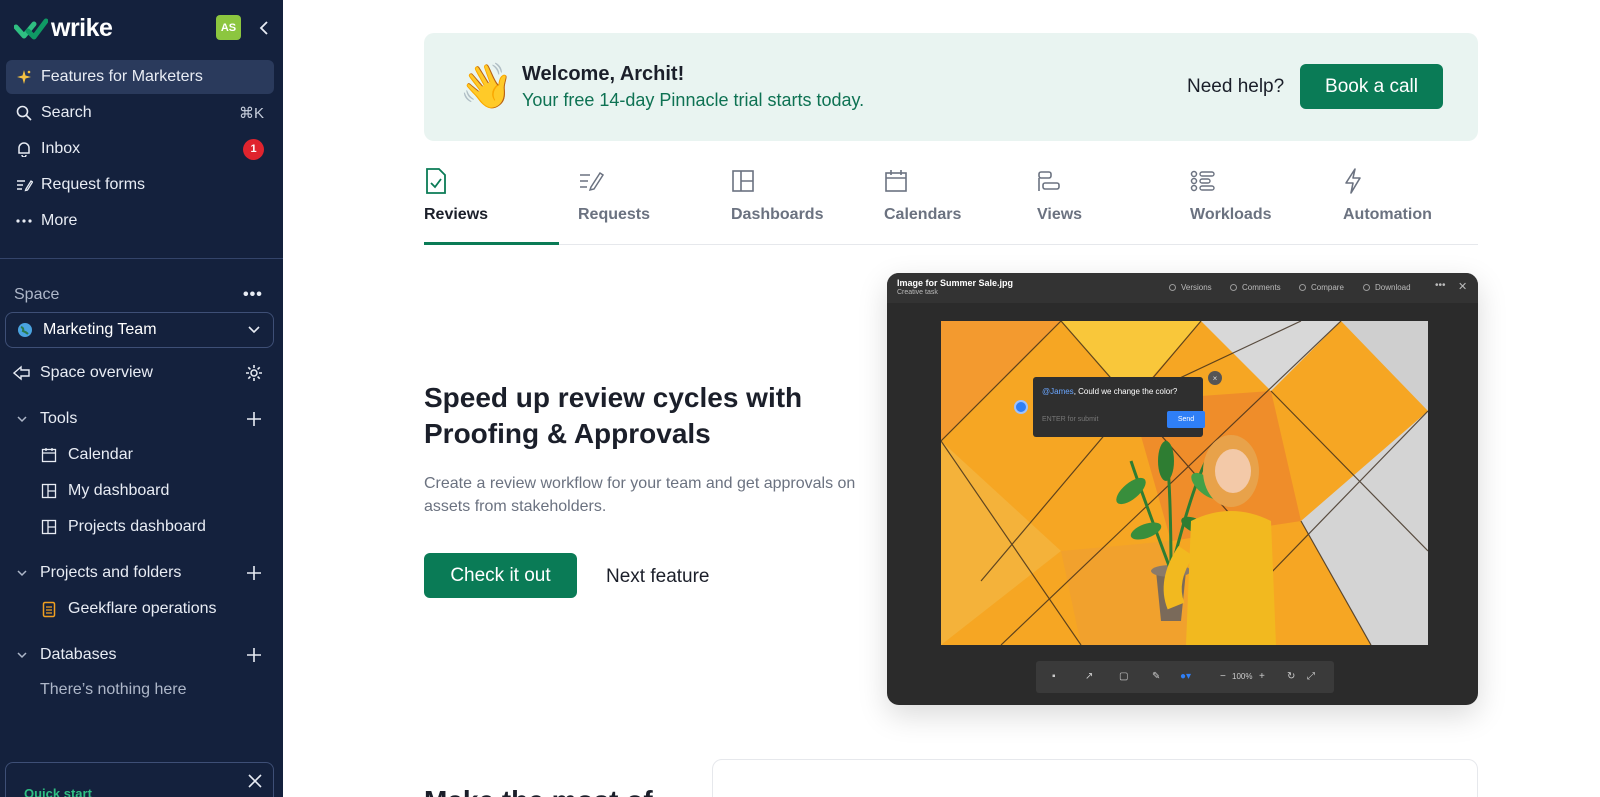 The height and width of the screenshot is (797, 1600). Describe the element at coordinates (100, 329) in the screenshot. I see `space-selector-label: Marketing Team` at that location.